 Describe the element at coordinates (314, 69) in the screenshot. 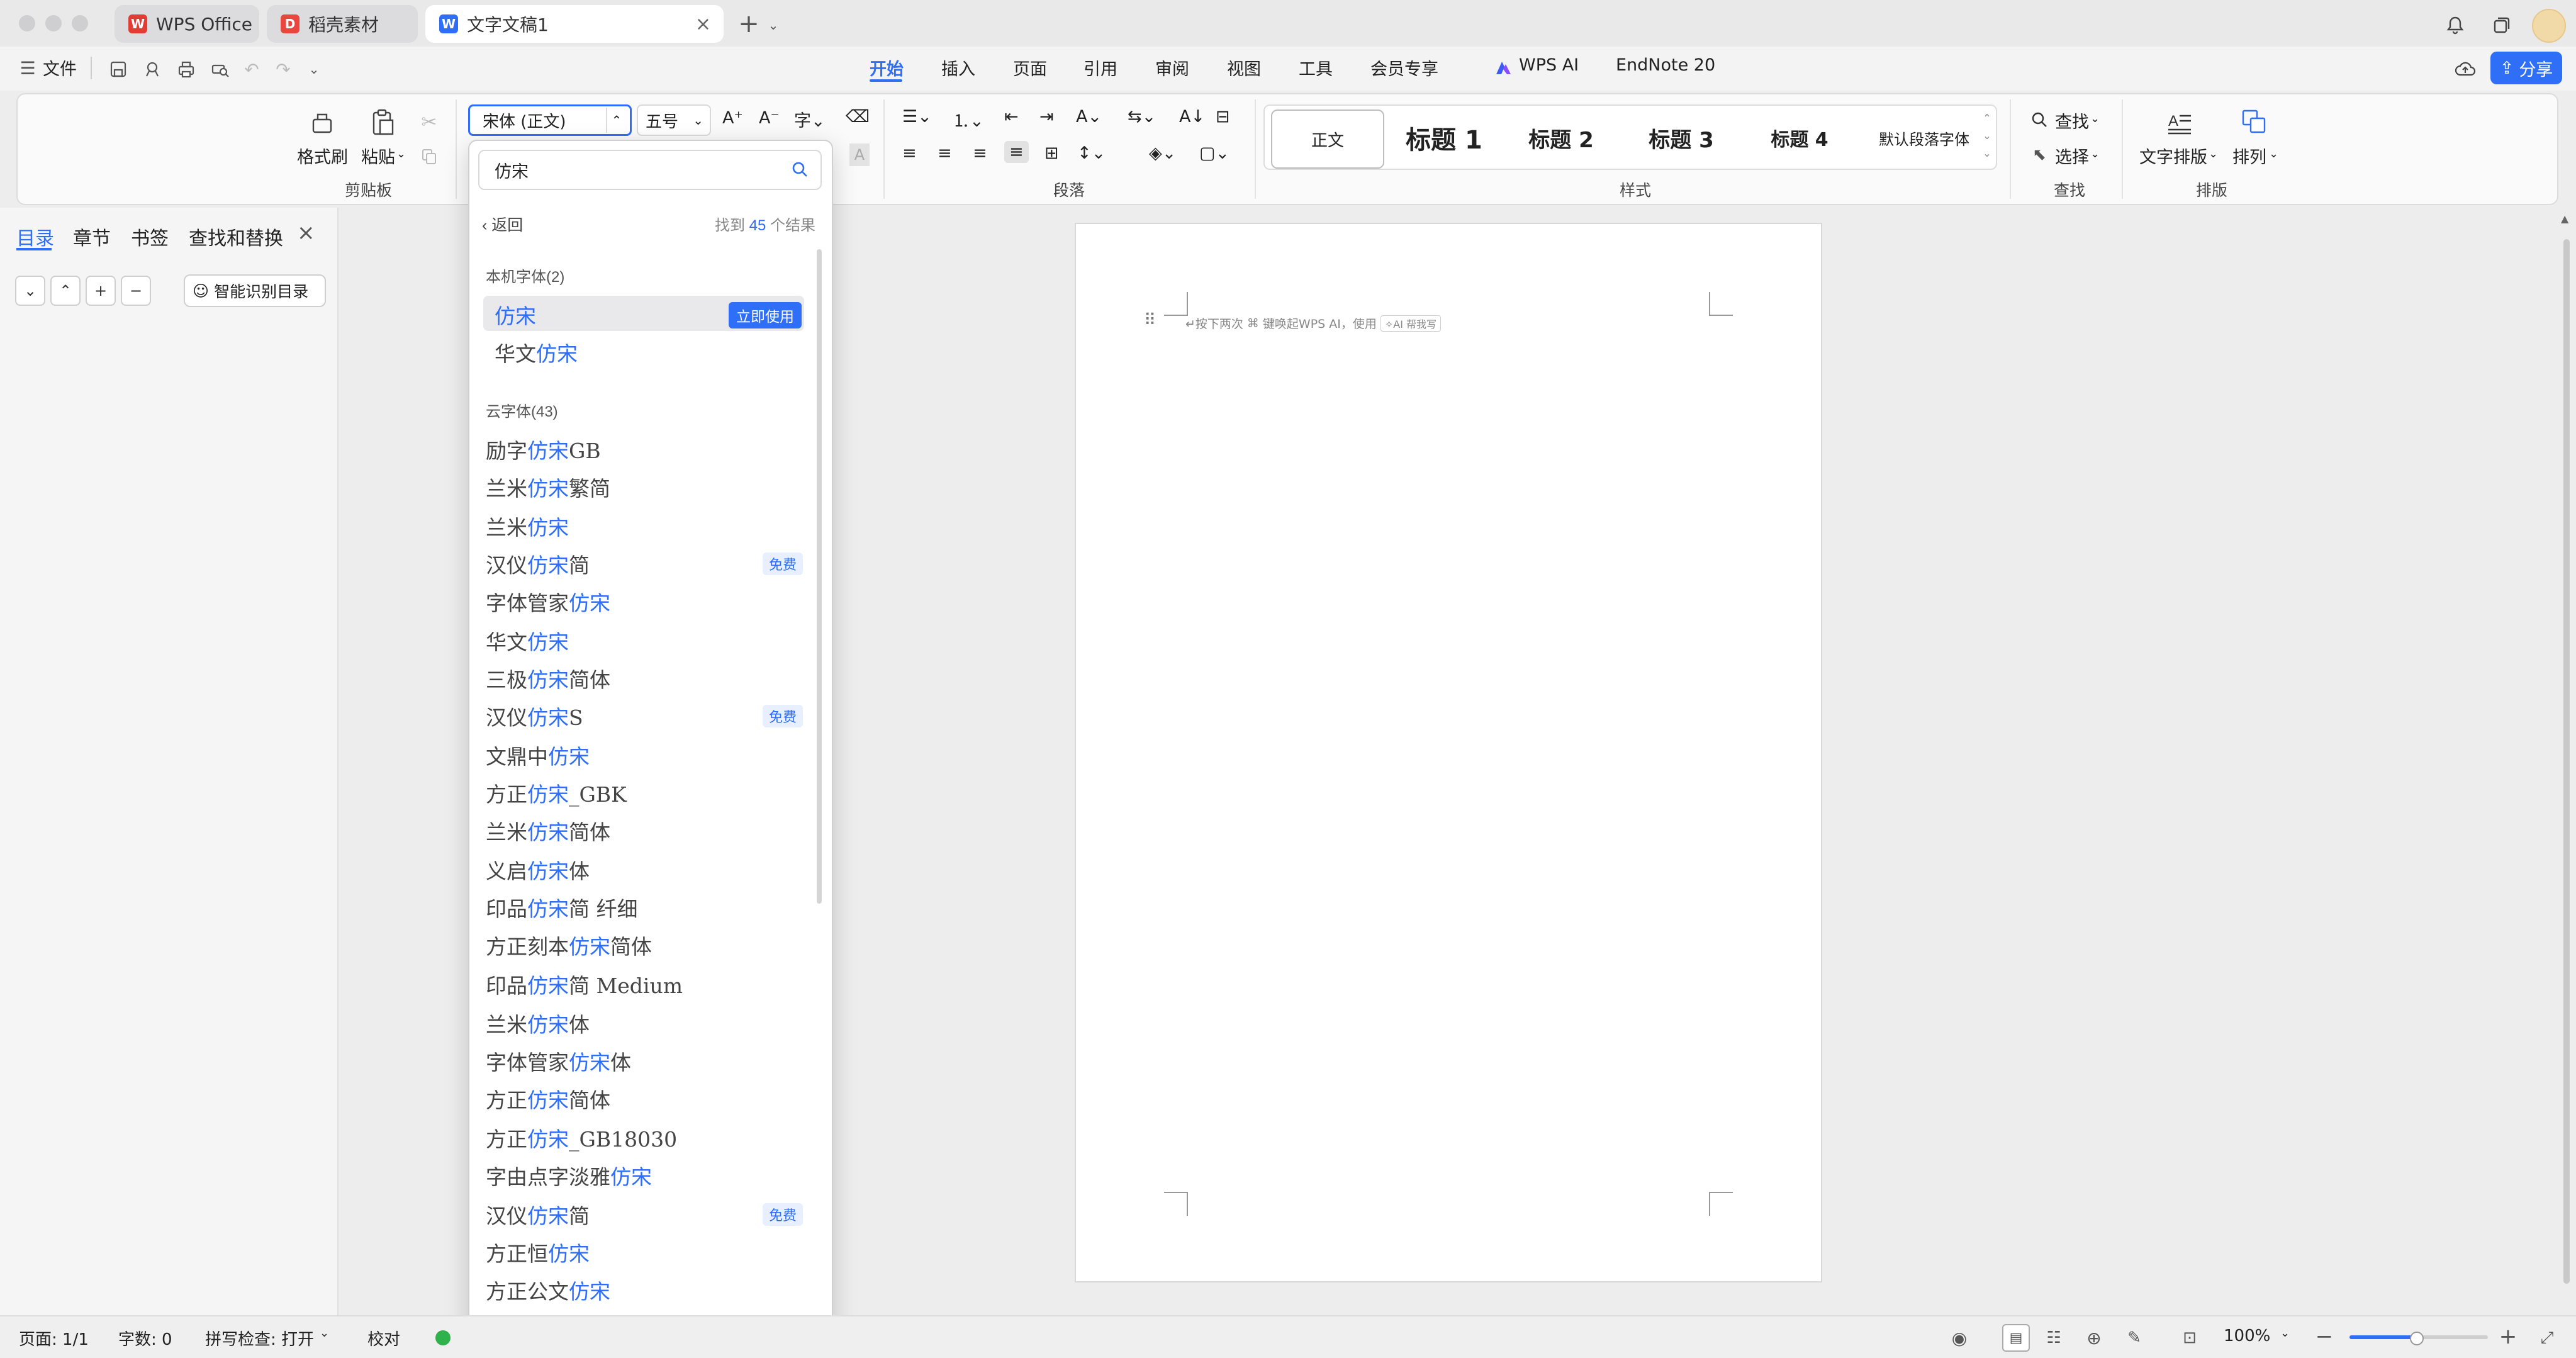

I see `quick-access-more-chevron-icon: ⌄` at that location.